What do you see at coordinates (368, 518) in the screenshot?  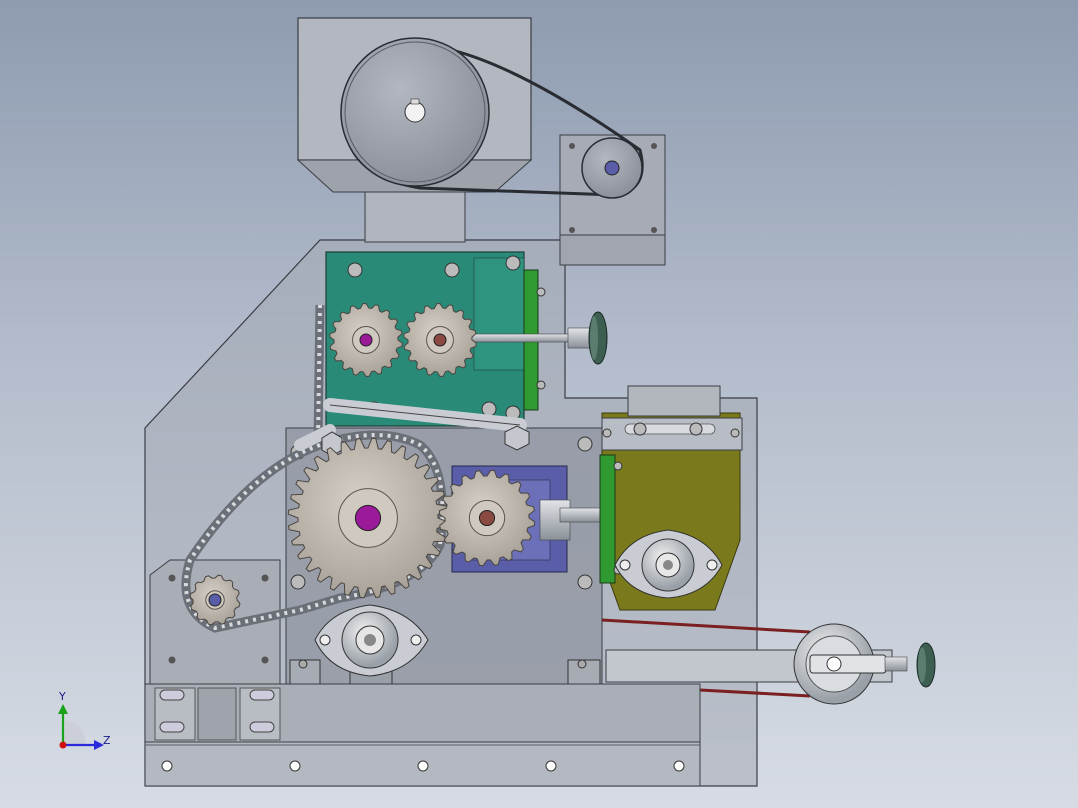 I see `large-drive-sprocket-hub` at bounding box center [368, 518].